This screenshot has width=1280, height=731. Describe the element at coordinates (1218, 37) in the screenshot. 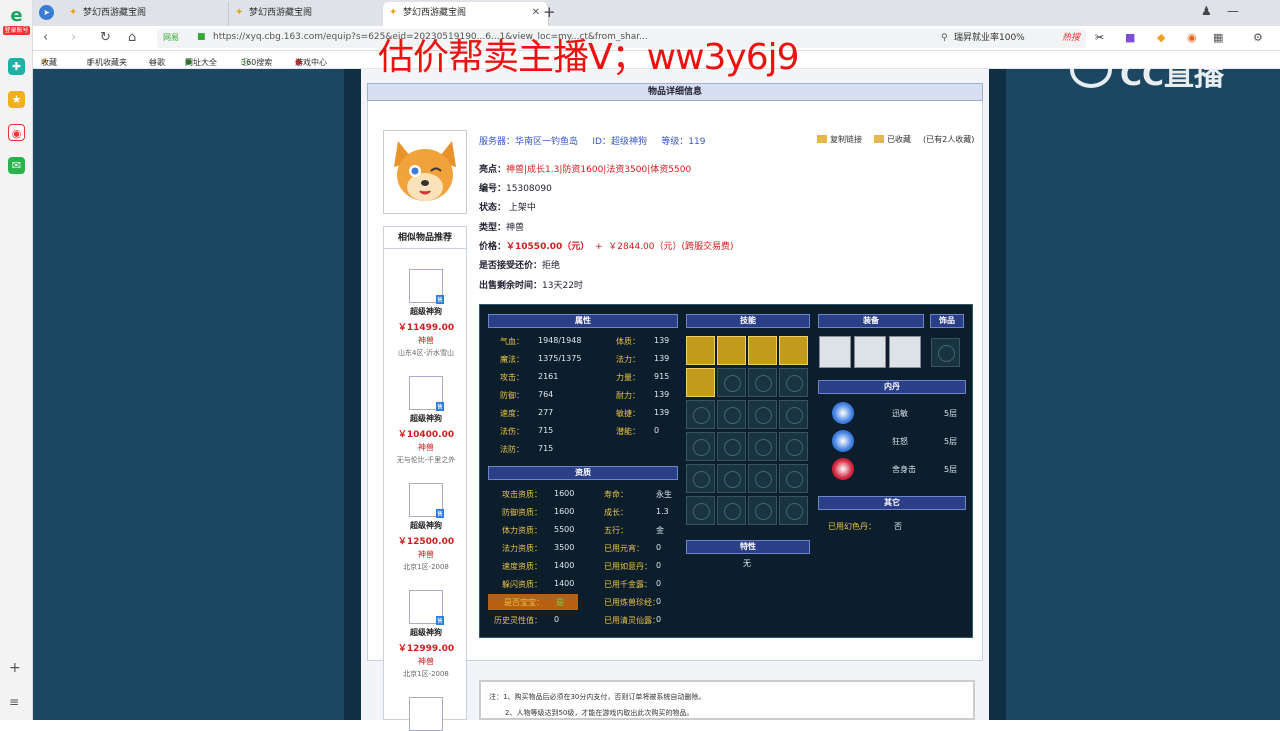

I see `apps-icon: ▦` at that location.